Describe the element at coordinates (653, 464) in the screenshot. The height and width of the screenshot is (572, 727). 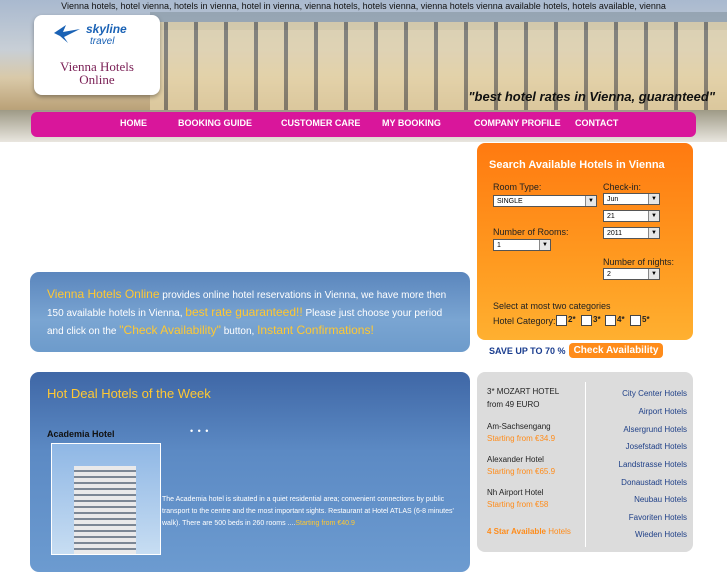
I see `district-link-landstrasse: Landstrasse Hotels` at that location.